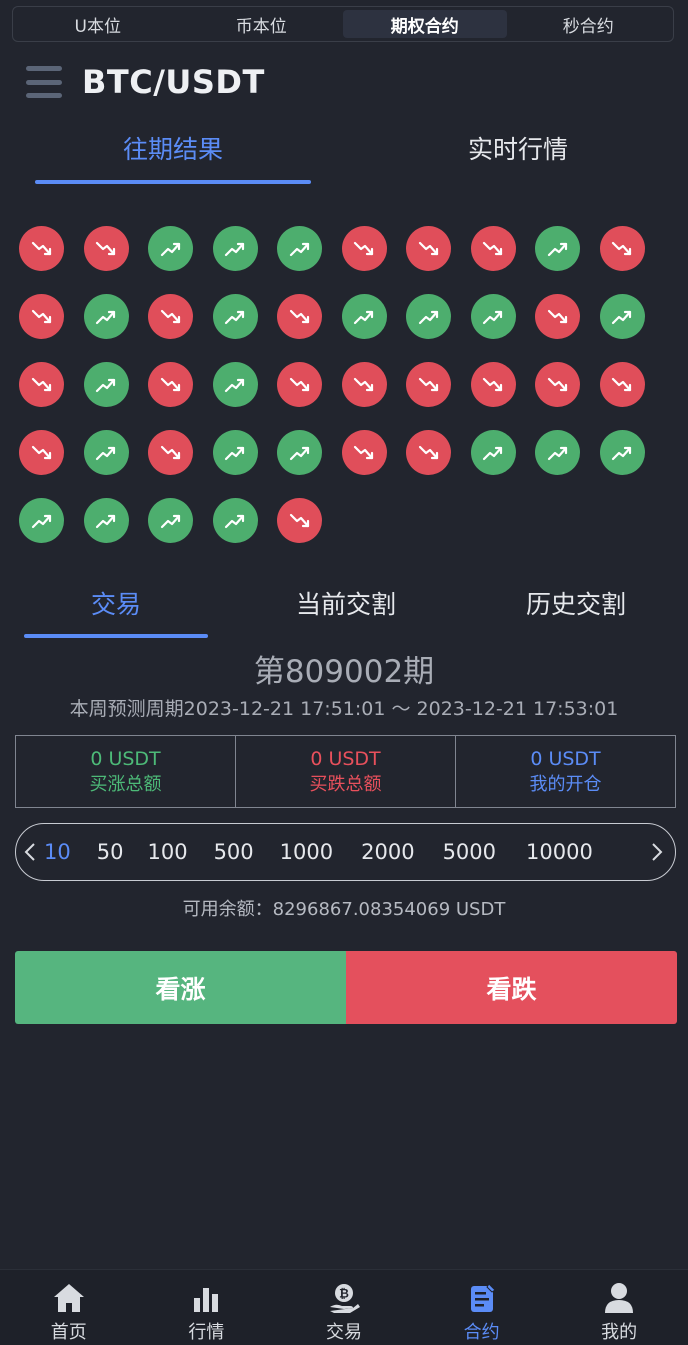  I want to click on buy-down-button: 看跌, so click(511, 987).